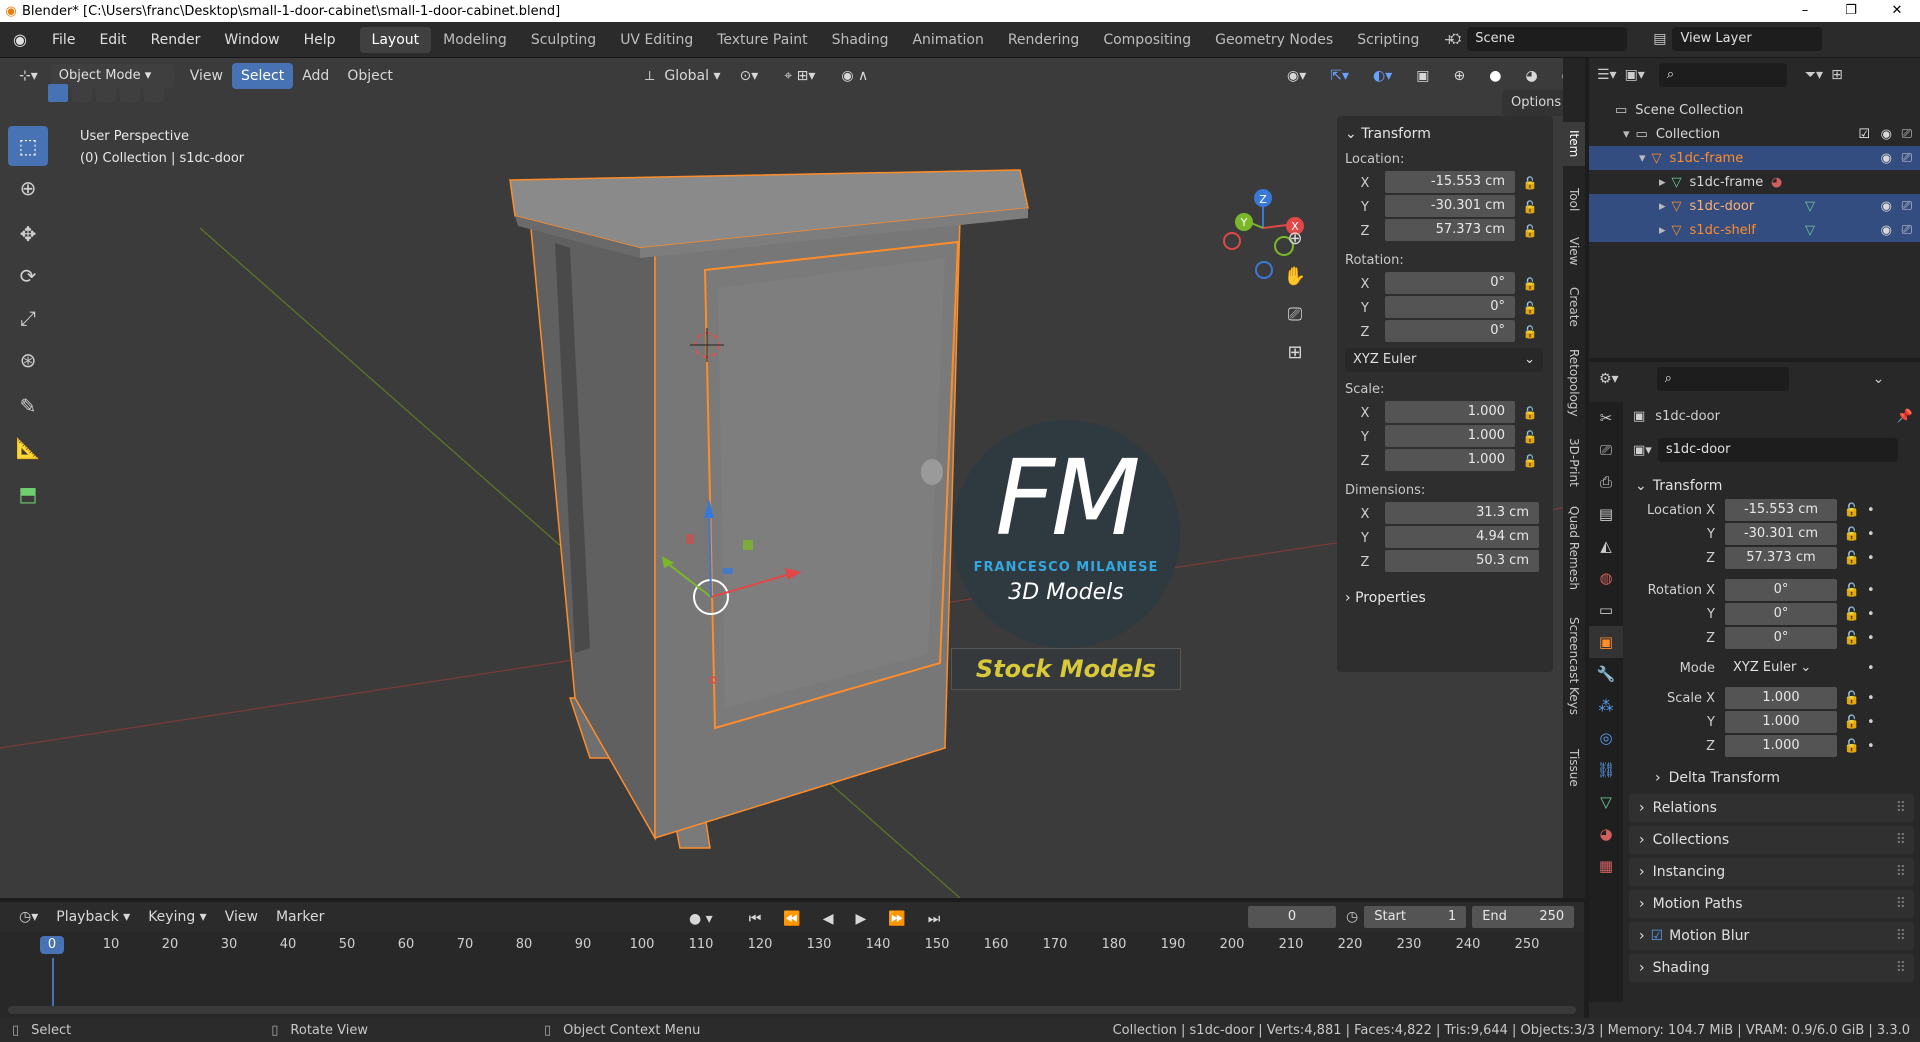  What do you see at coordinates (755, 919) in the screenshot?
I see `jump-start-icon: ⏮` at bounding box center [755, 919].